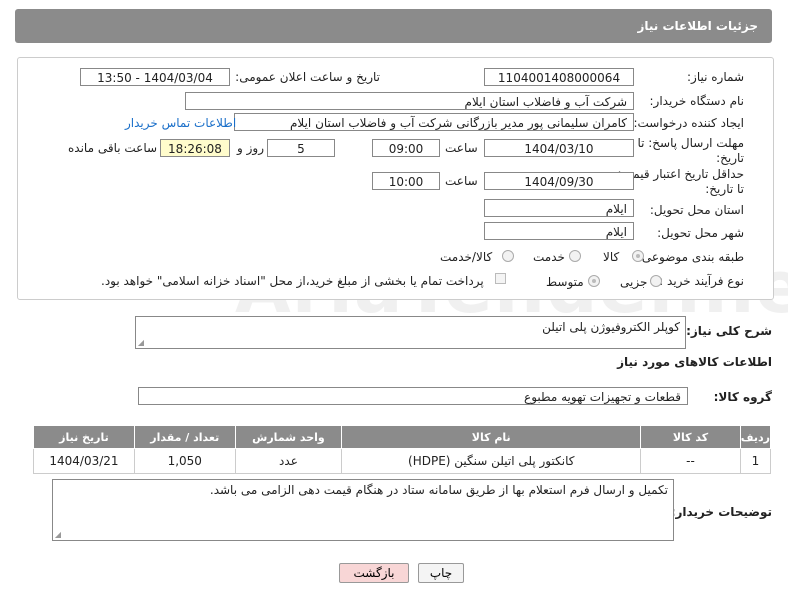 Image resolution: width=788 pixels, height=598 pixels. Describe the element at coordinates (491, 461) in the screenshot. I see `cell-goods-name: کانکتور پلی اتیلن سنگین (HDPE)` at that location.